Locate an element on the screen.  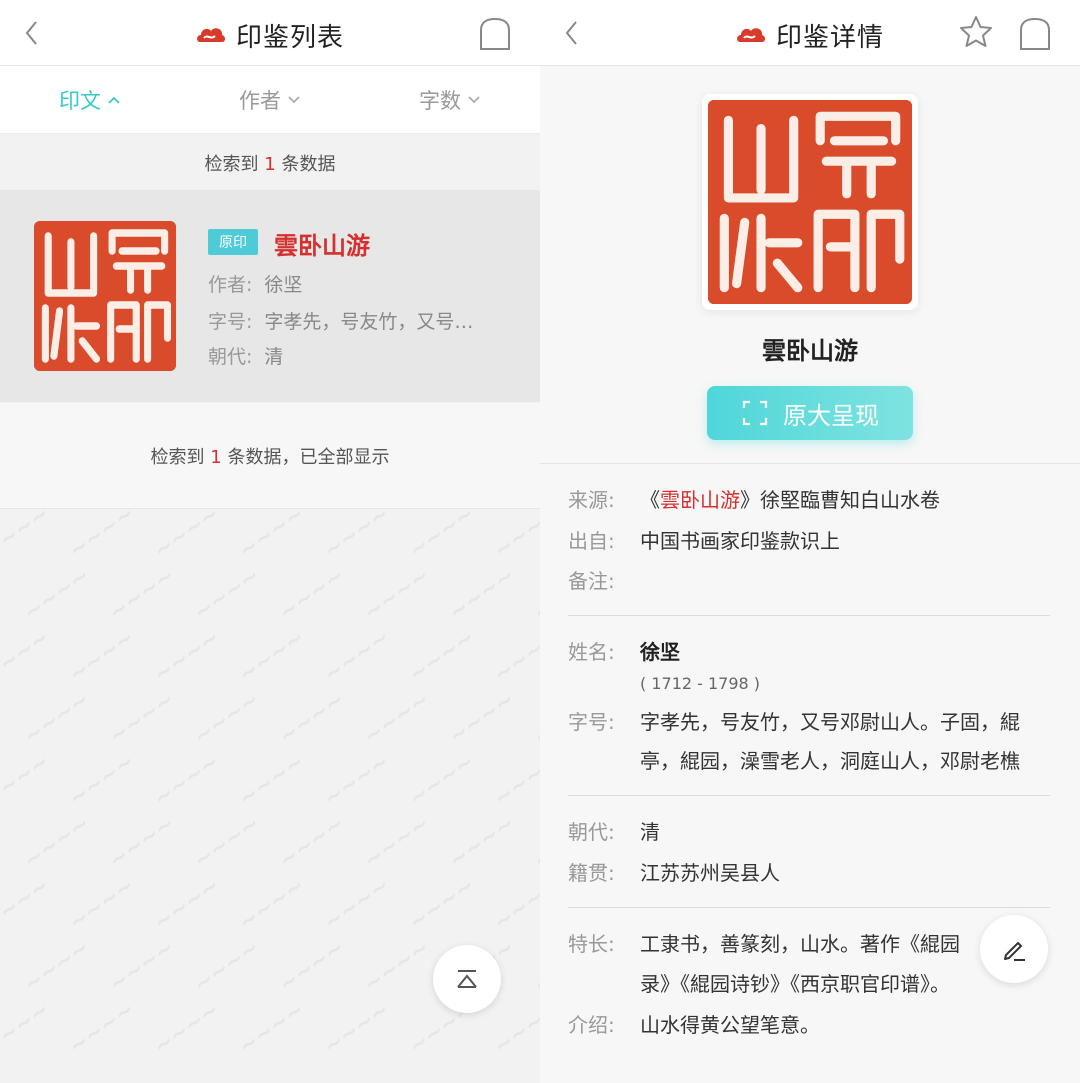
star-icon is located at coordinates (976, 32).